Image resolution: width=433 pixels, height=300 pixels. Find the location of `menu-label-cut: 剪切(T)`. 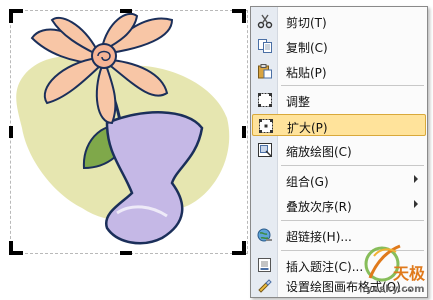

menu-label-cut: 剪切(T) is located at coordinates (306, 23).